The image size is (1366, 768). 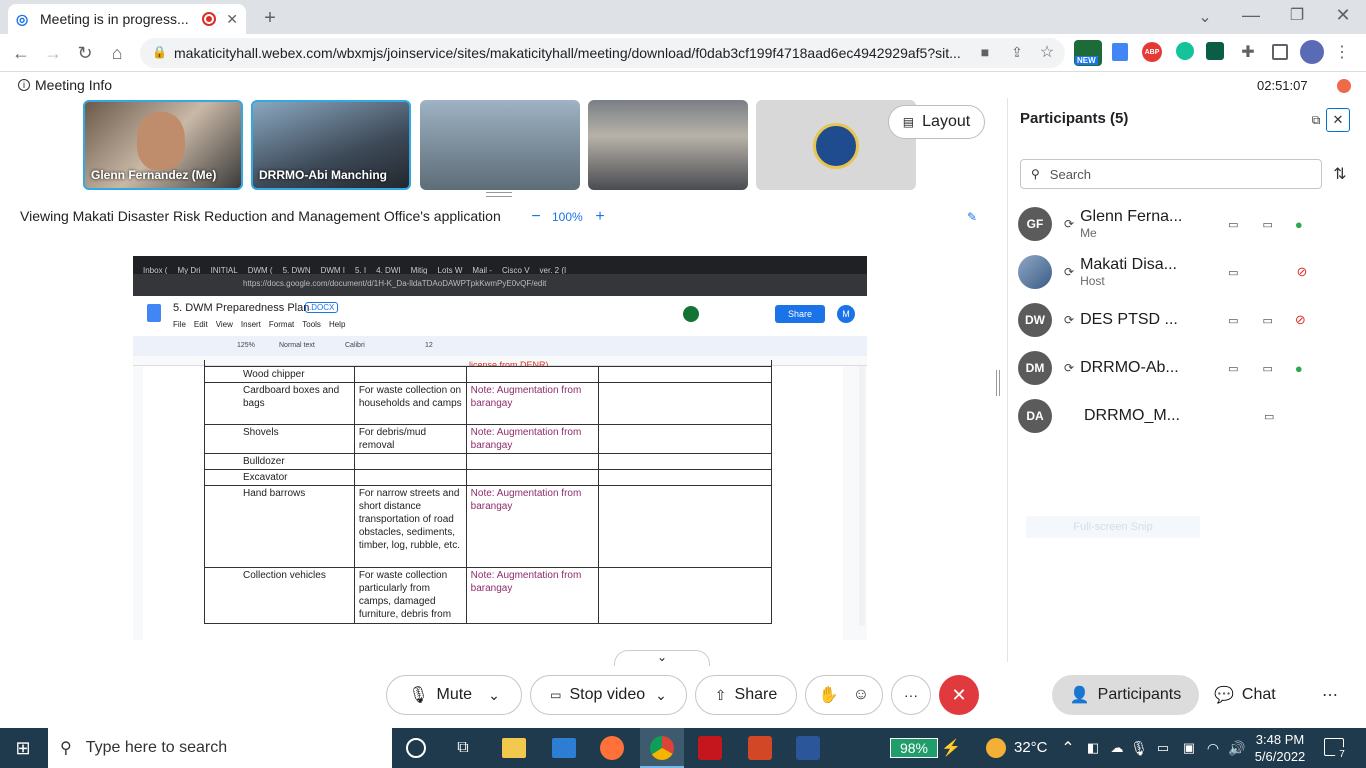 I want to click on docs-avatar: M, so click(x=846, y=314).